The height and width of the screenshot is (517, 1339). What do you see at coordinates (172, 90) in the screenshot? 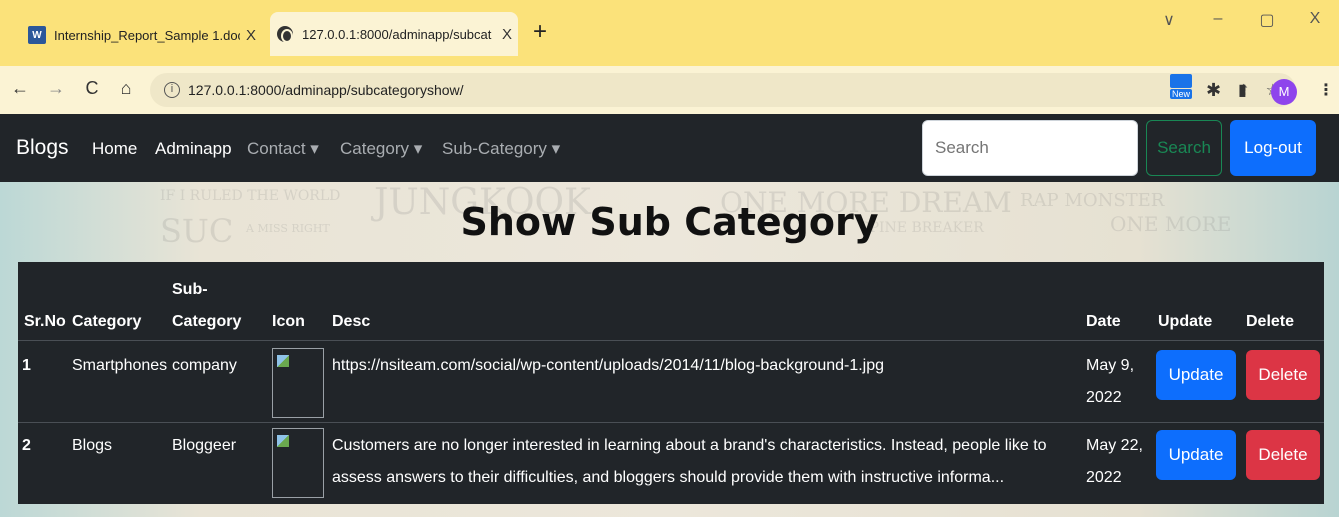
I see `site-info-icon: i` at bounding box center [172, 90].